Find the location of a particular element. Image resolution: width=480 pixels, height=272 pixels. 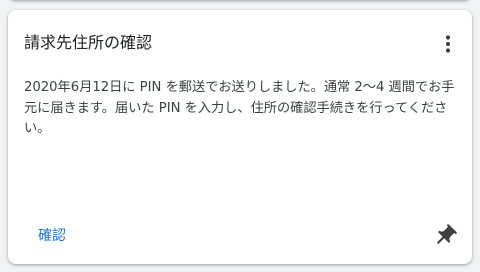

more-vert-icon is located at coordinates (448, 44).